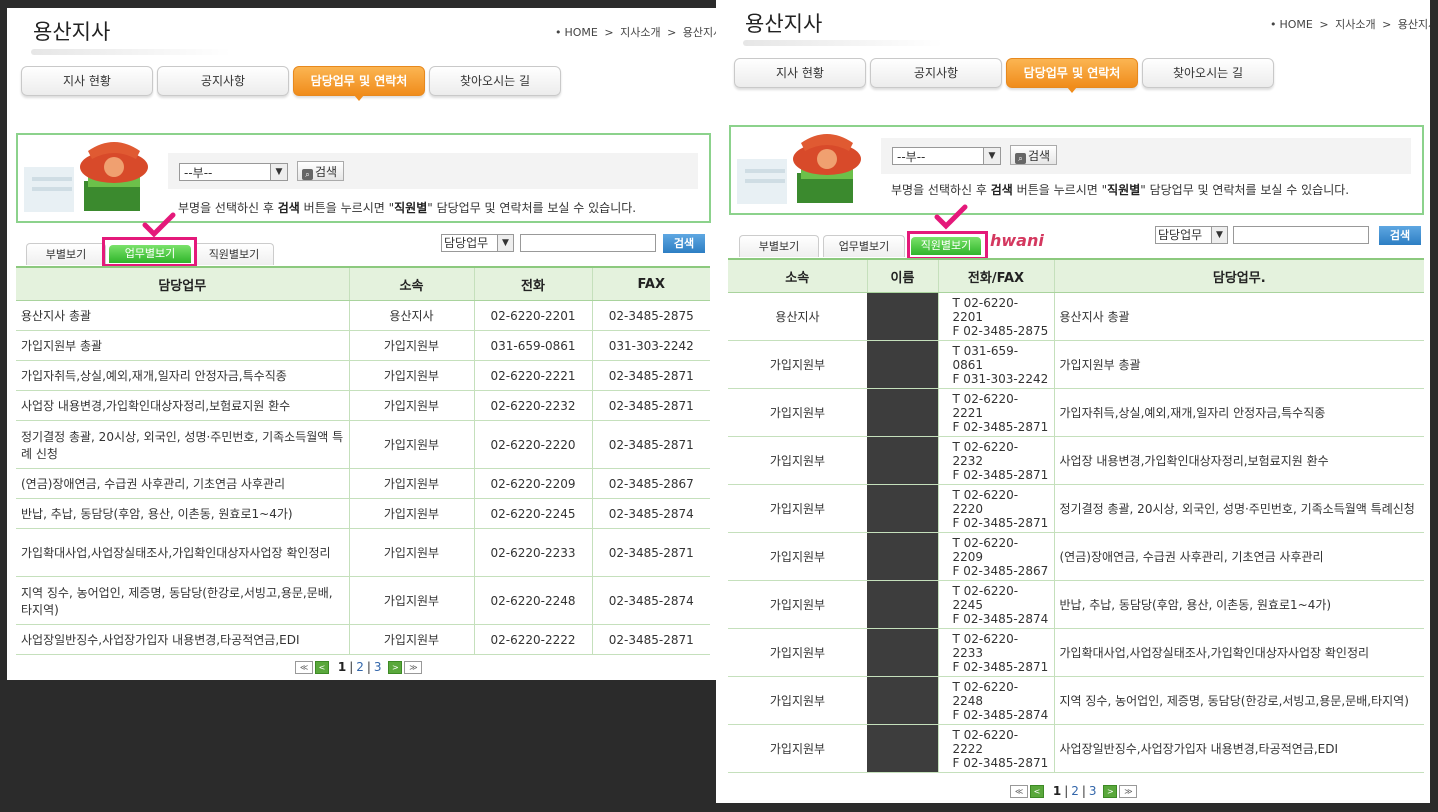 The image size is (1438, 812). Describe the element at coordinates (363, 315) in the screenshot. I see `table-row: 용산지사 총괄 용산지사 02-6220-2201 02-3485-2875` at that location.